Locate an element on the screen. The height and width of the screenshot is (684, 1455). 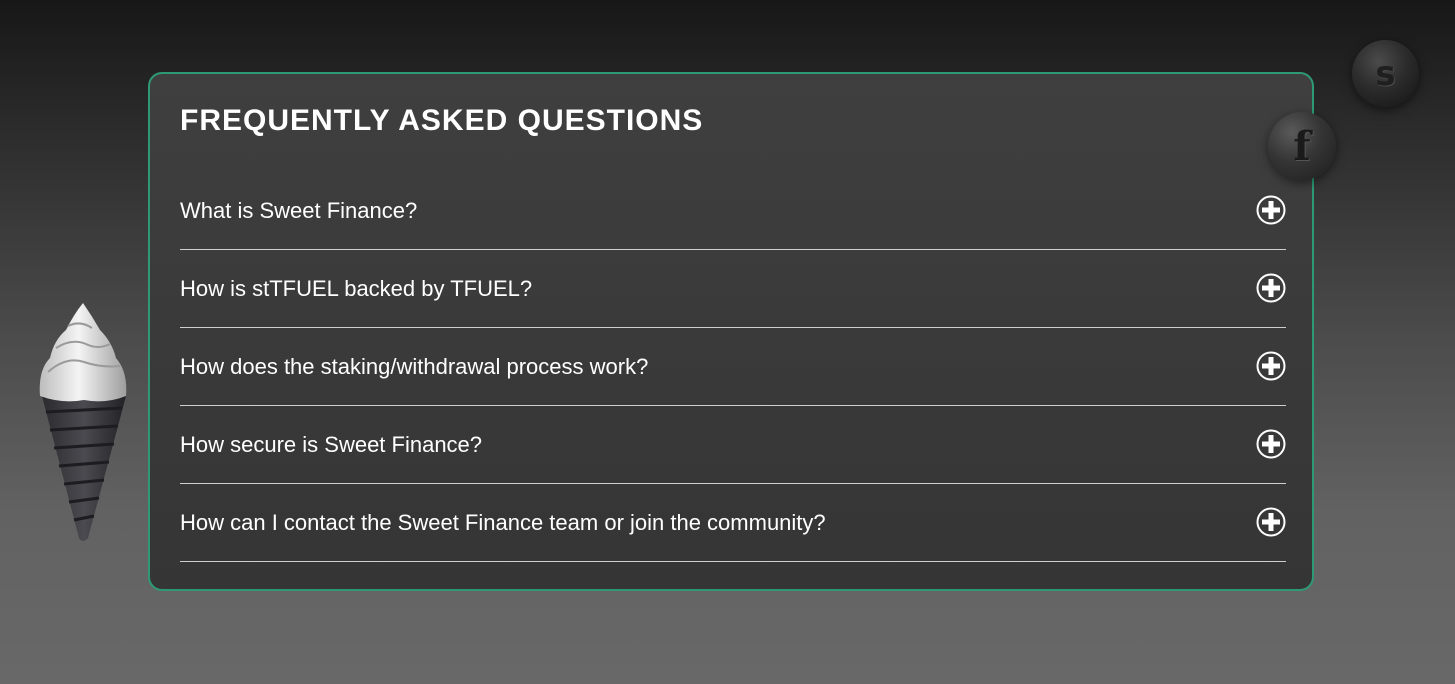
faq-question: How is stTFUEL backed by TFUEL? is located at coordinates (356, 288).